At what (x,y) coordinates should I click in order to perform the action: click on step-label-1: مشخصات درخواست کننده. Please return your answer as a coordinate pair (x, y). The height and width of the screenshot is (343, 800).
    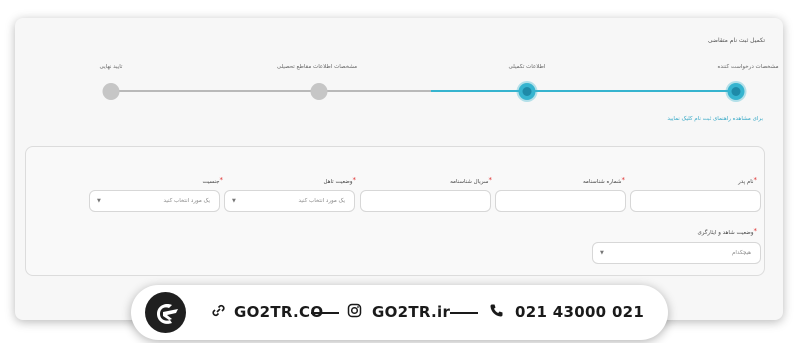
    Looking at the image, I should click on (748, 67).